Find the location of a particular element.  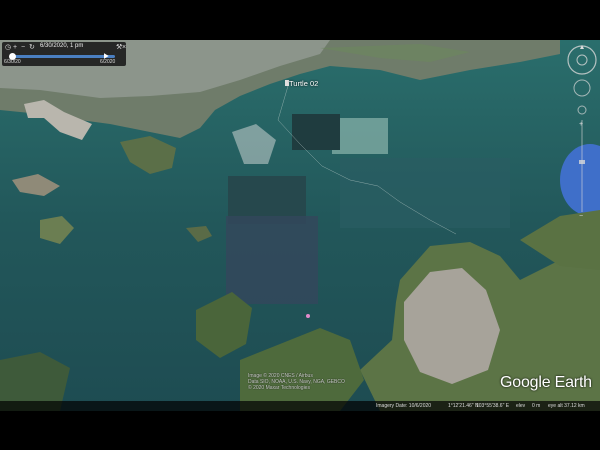

time-slider-end-label: 6/2020 is located at coordinates (108, 62).